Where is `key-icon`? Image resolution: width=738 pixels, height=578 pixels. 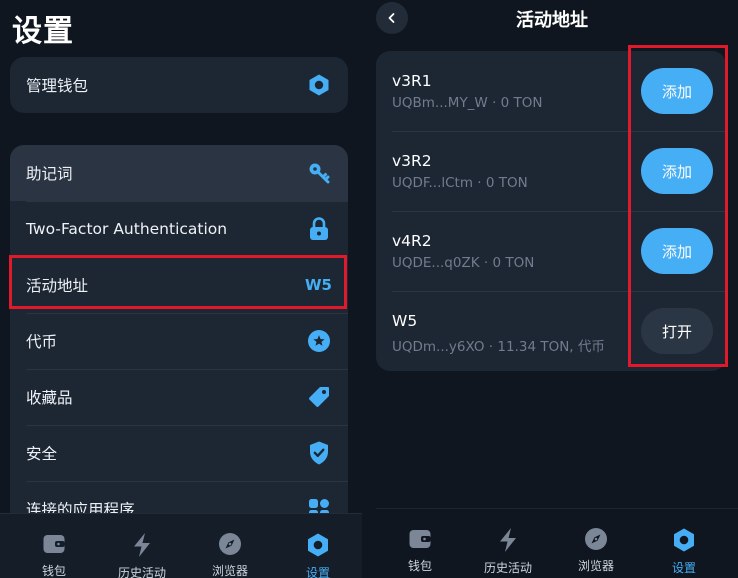
key-icon is located at coordinates (319, 173).